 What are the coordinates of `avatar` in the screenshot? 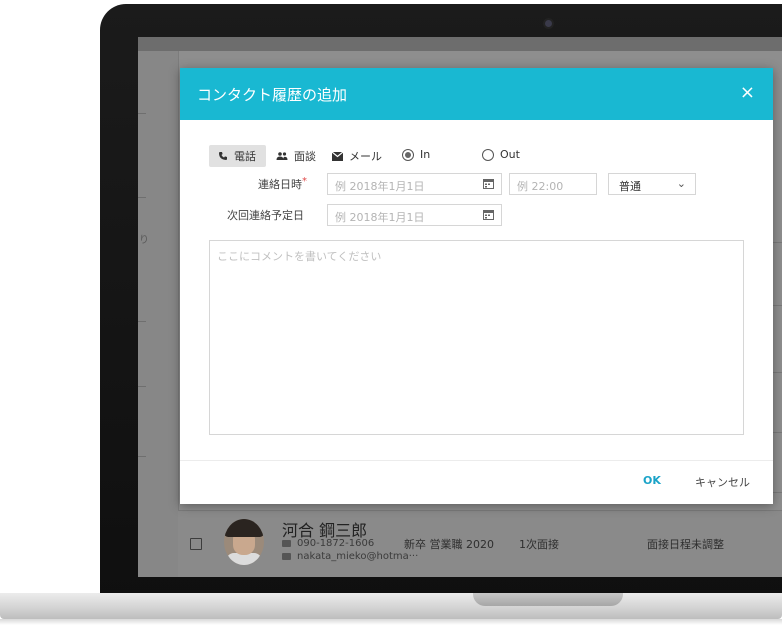 It's located at (244, 542).